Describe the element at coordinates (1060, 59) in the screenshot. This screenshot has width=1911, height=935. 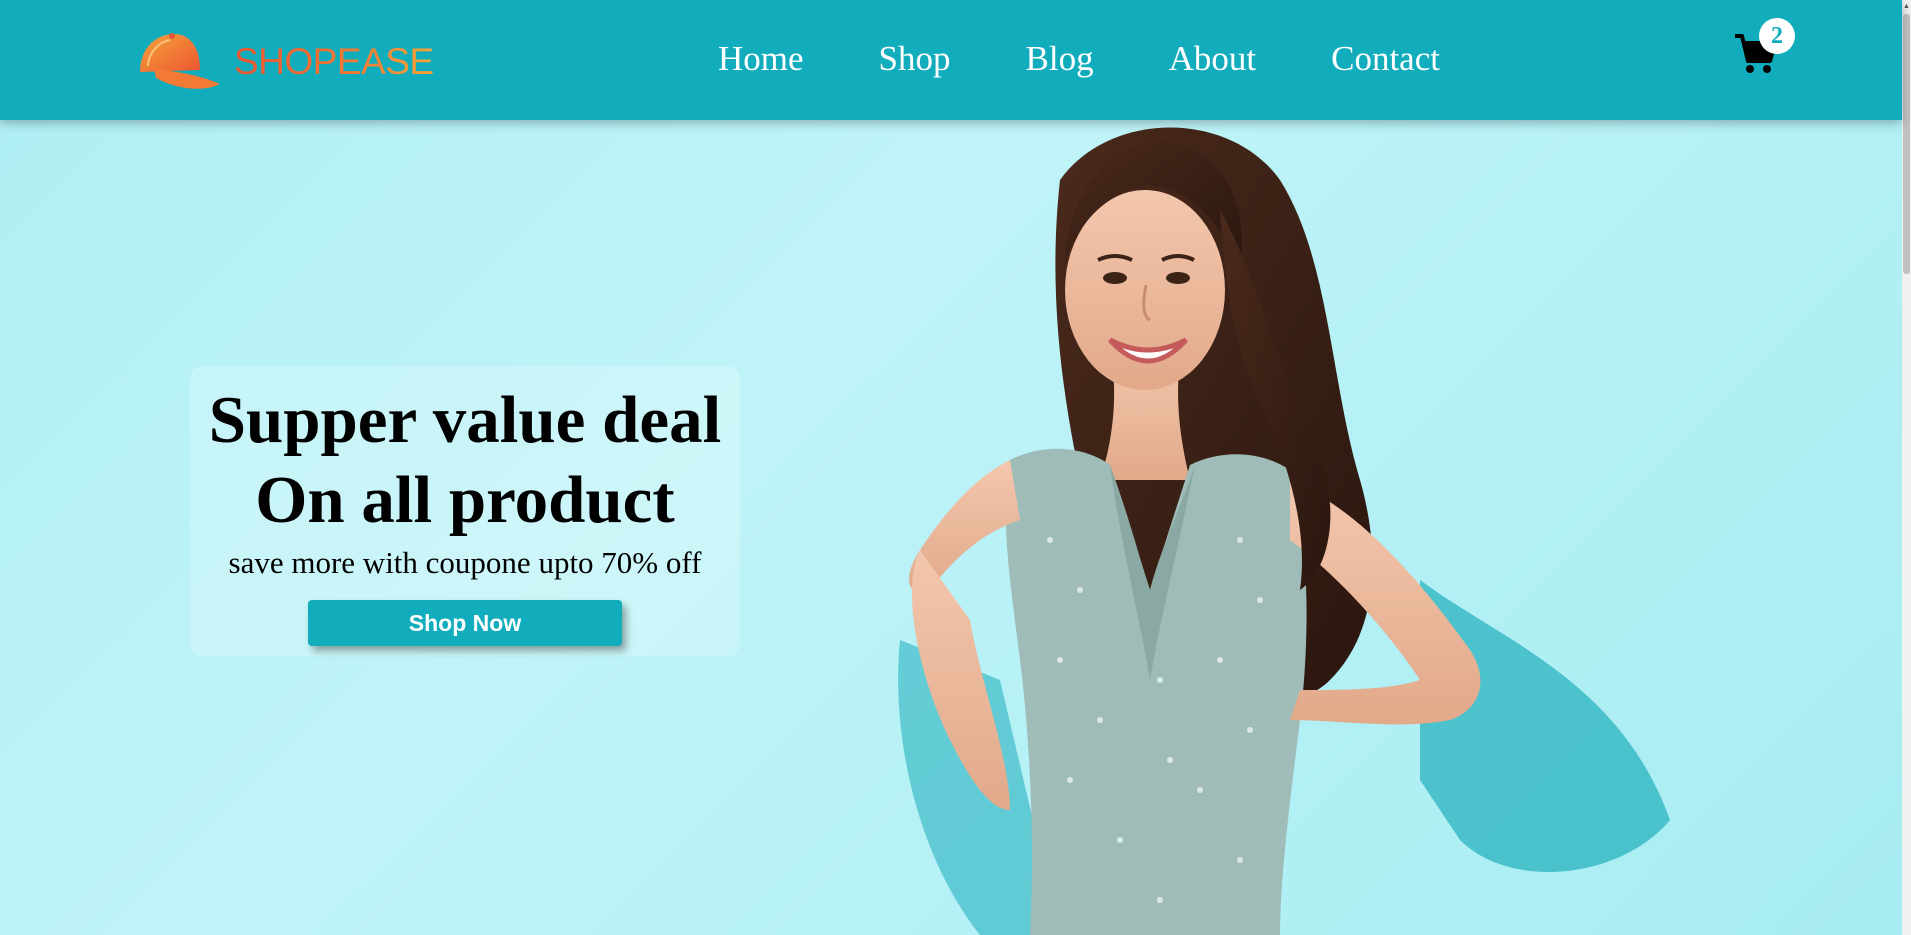
I see `nav-blog-link: Blog` at that location.